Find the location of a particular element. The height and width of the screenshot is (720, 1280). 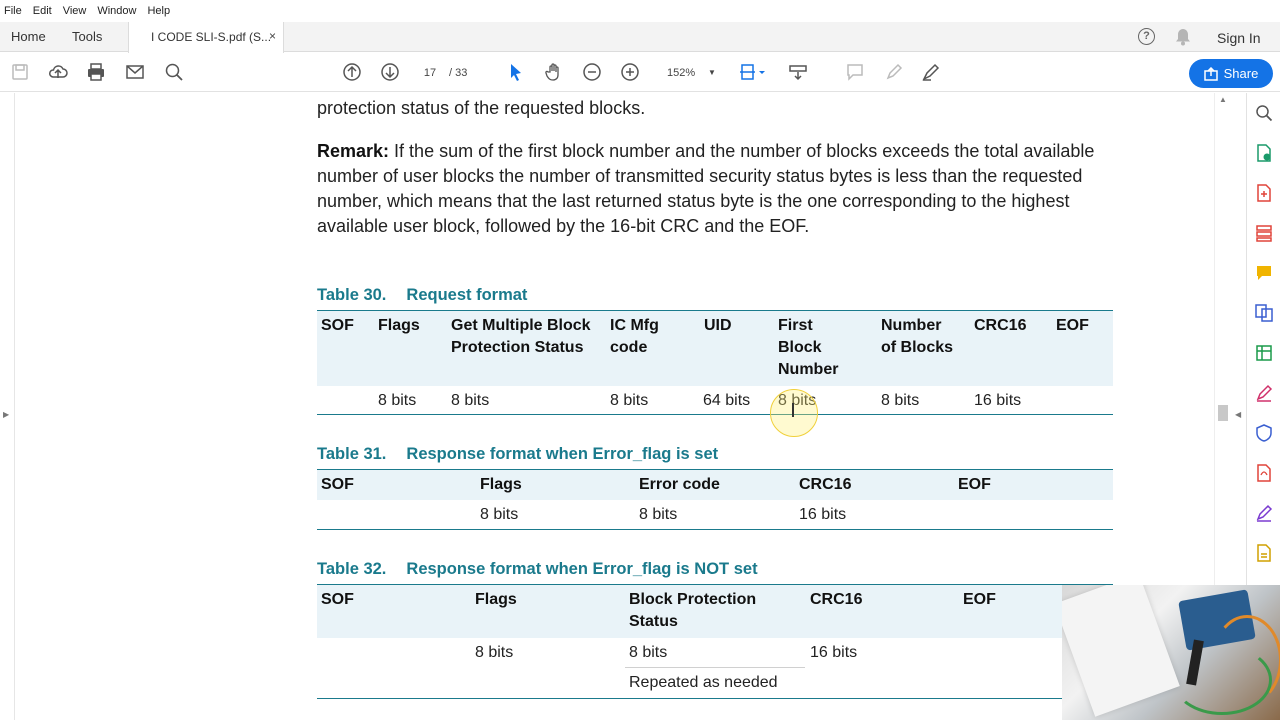

fit-page-icon is located at coordinates (752, 72).